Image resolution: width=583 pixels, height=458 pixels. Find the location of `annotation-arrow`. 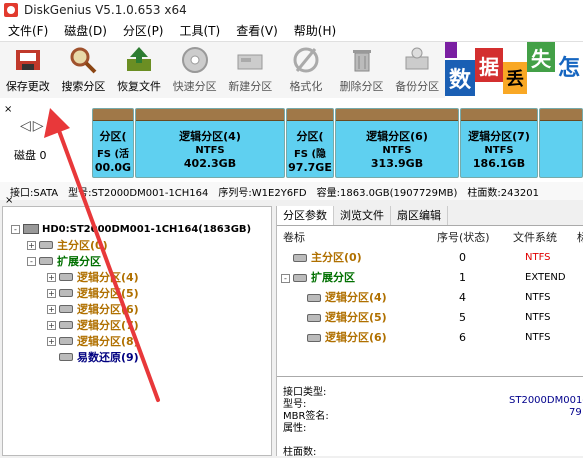

annotation-arrow is located at coordinates (102, 255).